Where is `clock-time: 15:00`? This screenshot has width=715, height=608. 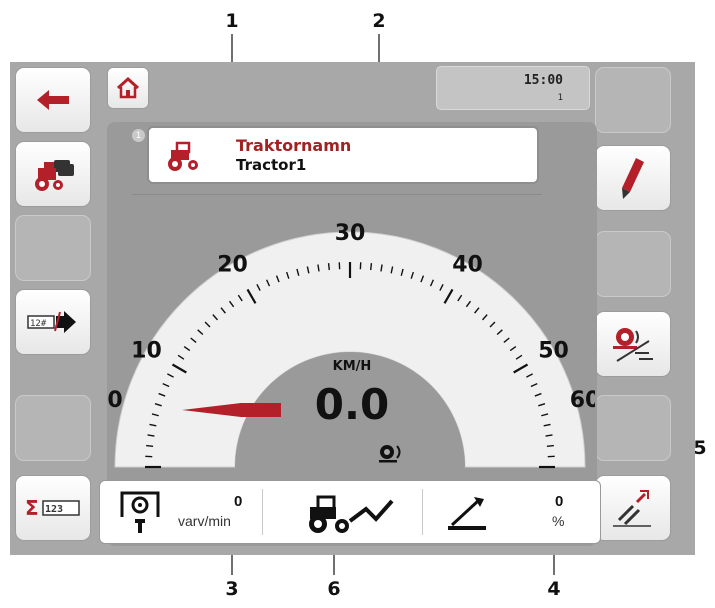 clock-time: 15:00 is located at coordinates (543, 80).